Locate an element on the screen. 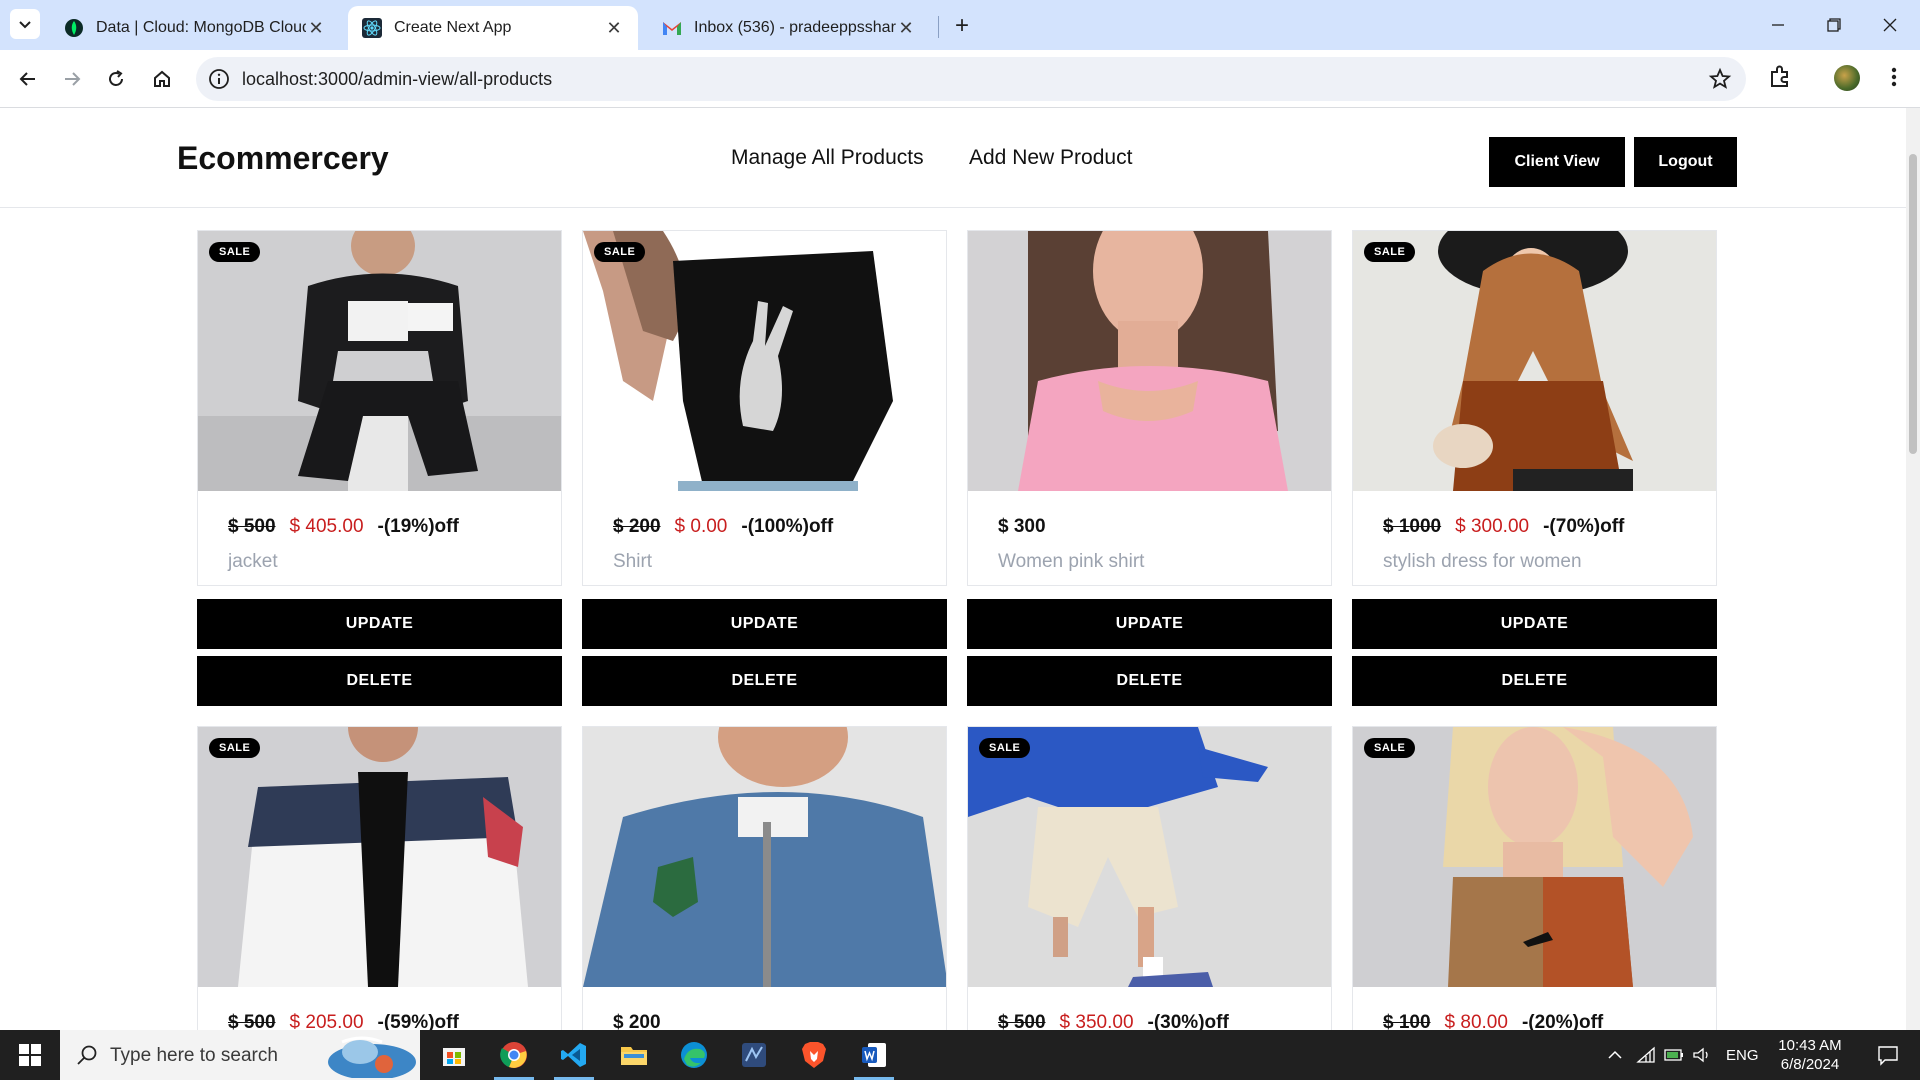 This screenshot has width=1920, height=1080. react-icon is located at coordinates (372, 28).